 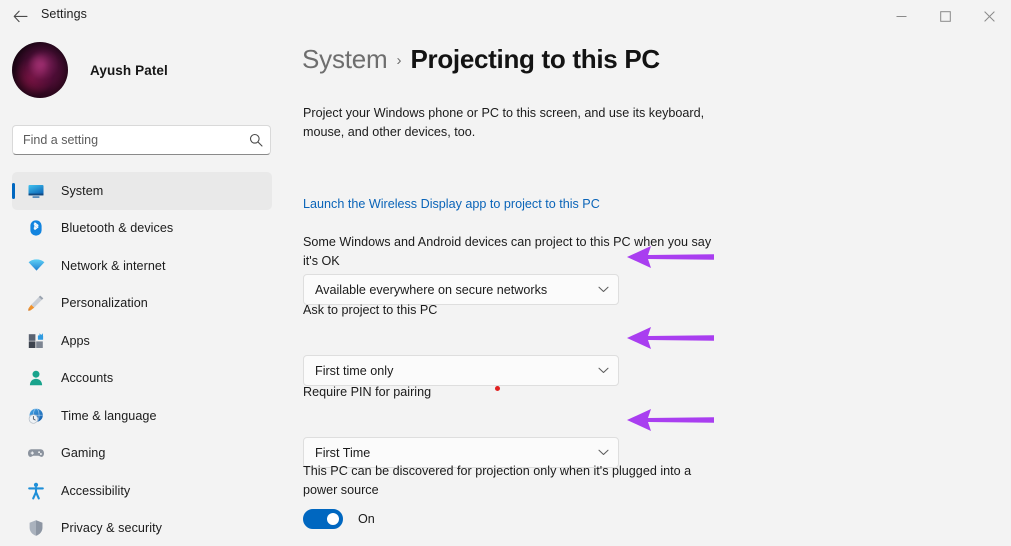 I want to click on sidebar-item-label: System, so click(x=82, y=190).